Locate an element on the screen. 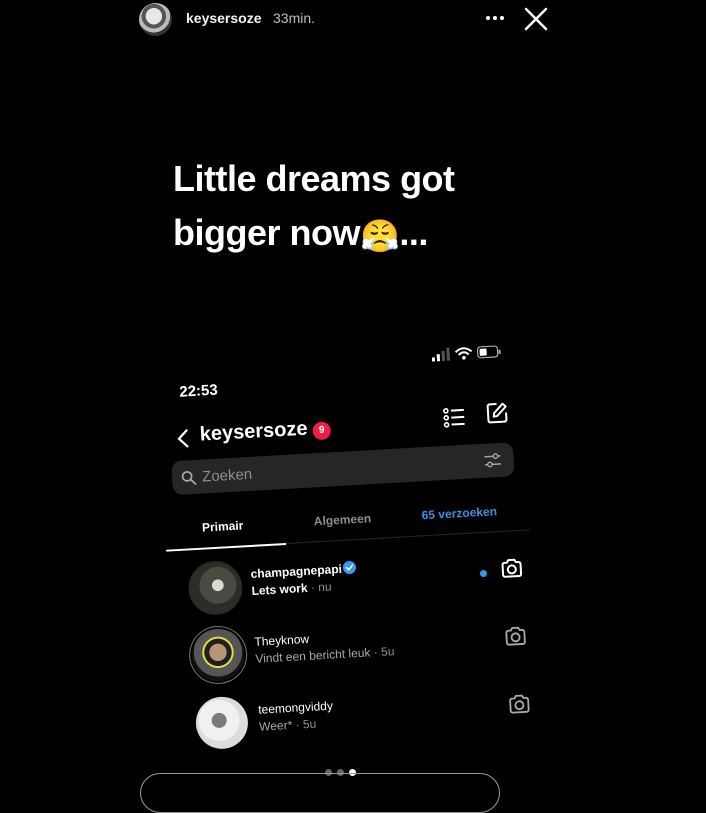 This screenshot has width=706, height=813. status-time: 22:53 is located at coordinates (198, 391).